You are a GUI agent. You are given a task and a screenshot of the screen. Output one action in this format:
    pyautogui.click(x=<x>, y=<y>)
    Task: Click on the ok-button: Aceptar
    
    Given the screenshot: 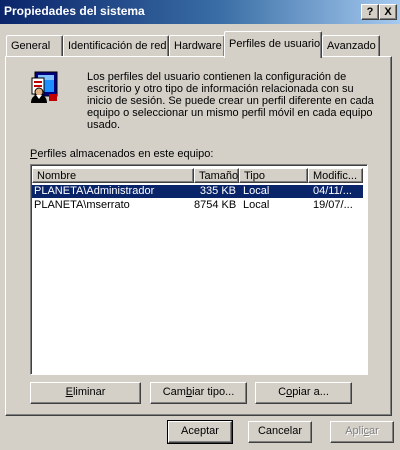 What is the action you would take?
    pyautogui.click(x=200, y=432)
    